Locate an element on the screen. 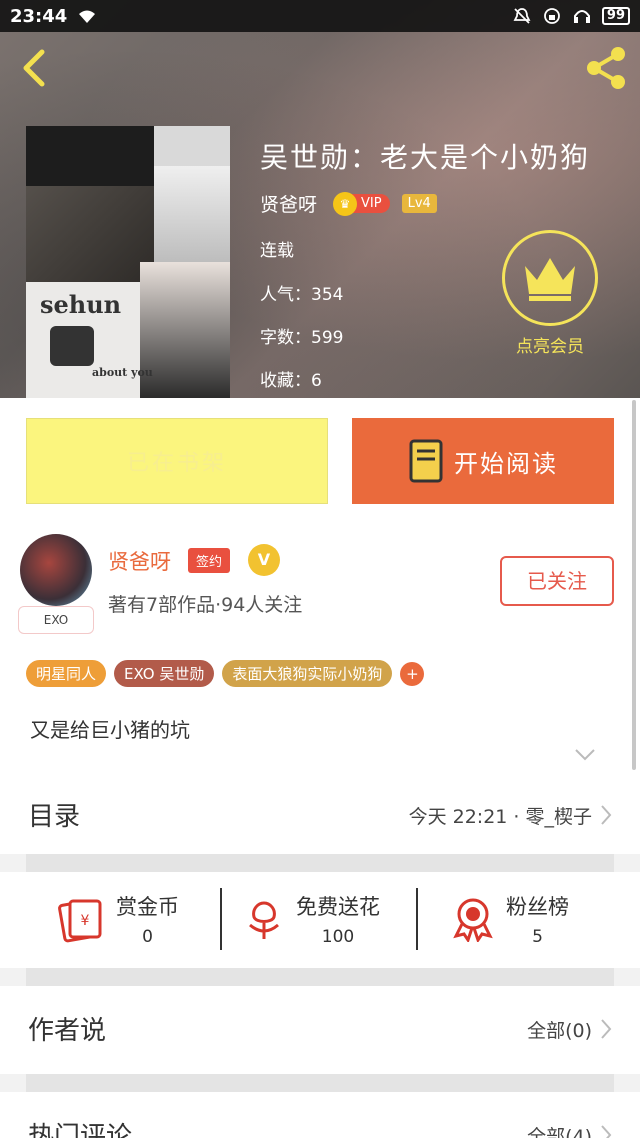 The height and width of the screenshot is (1138, 640). fan-ranking-button: 粉丝榜 5 is located at coordinates (510, 919).